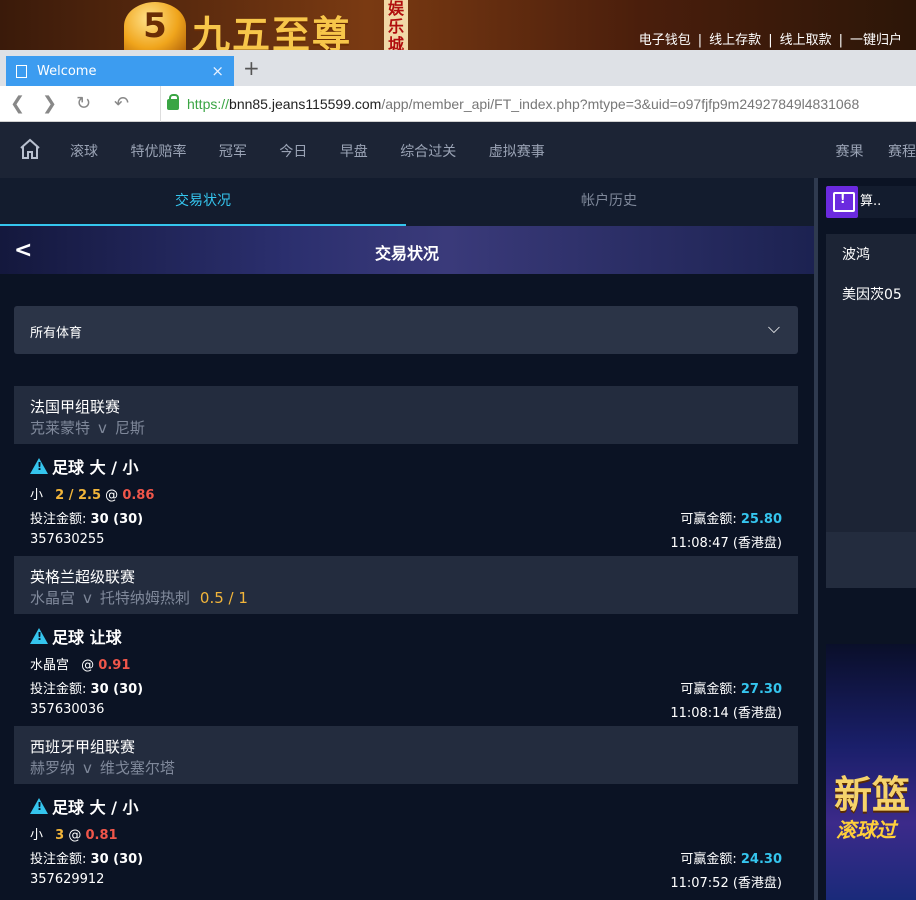 The image size is (916, 900). Describe the element at coordinates (120, 71) in the screenshot. I see `browser-tab: Welcome ×` at that location.